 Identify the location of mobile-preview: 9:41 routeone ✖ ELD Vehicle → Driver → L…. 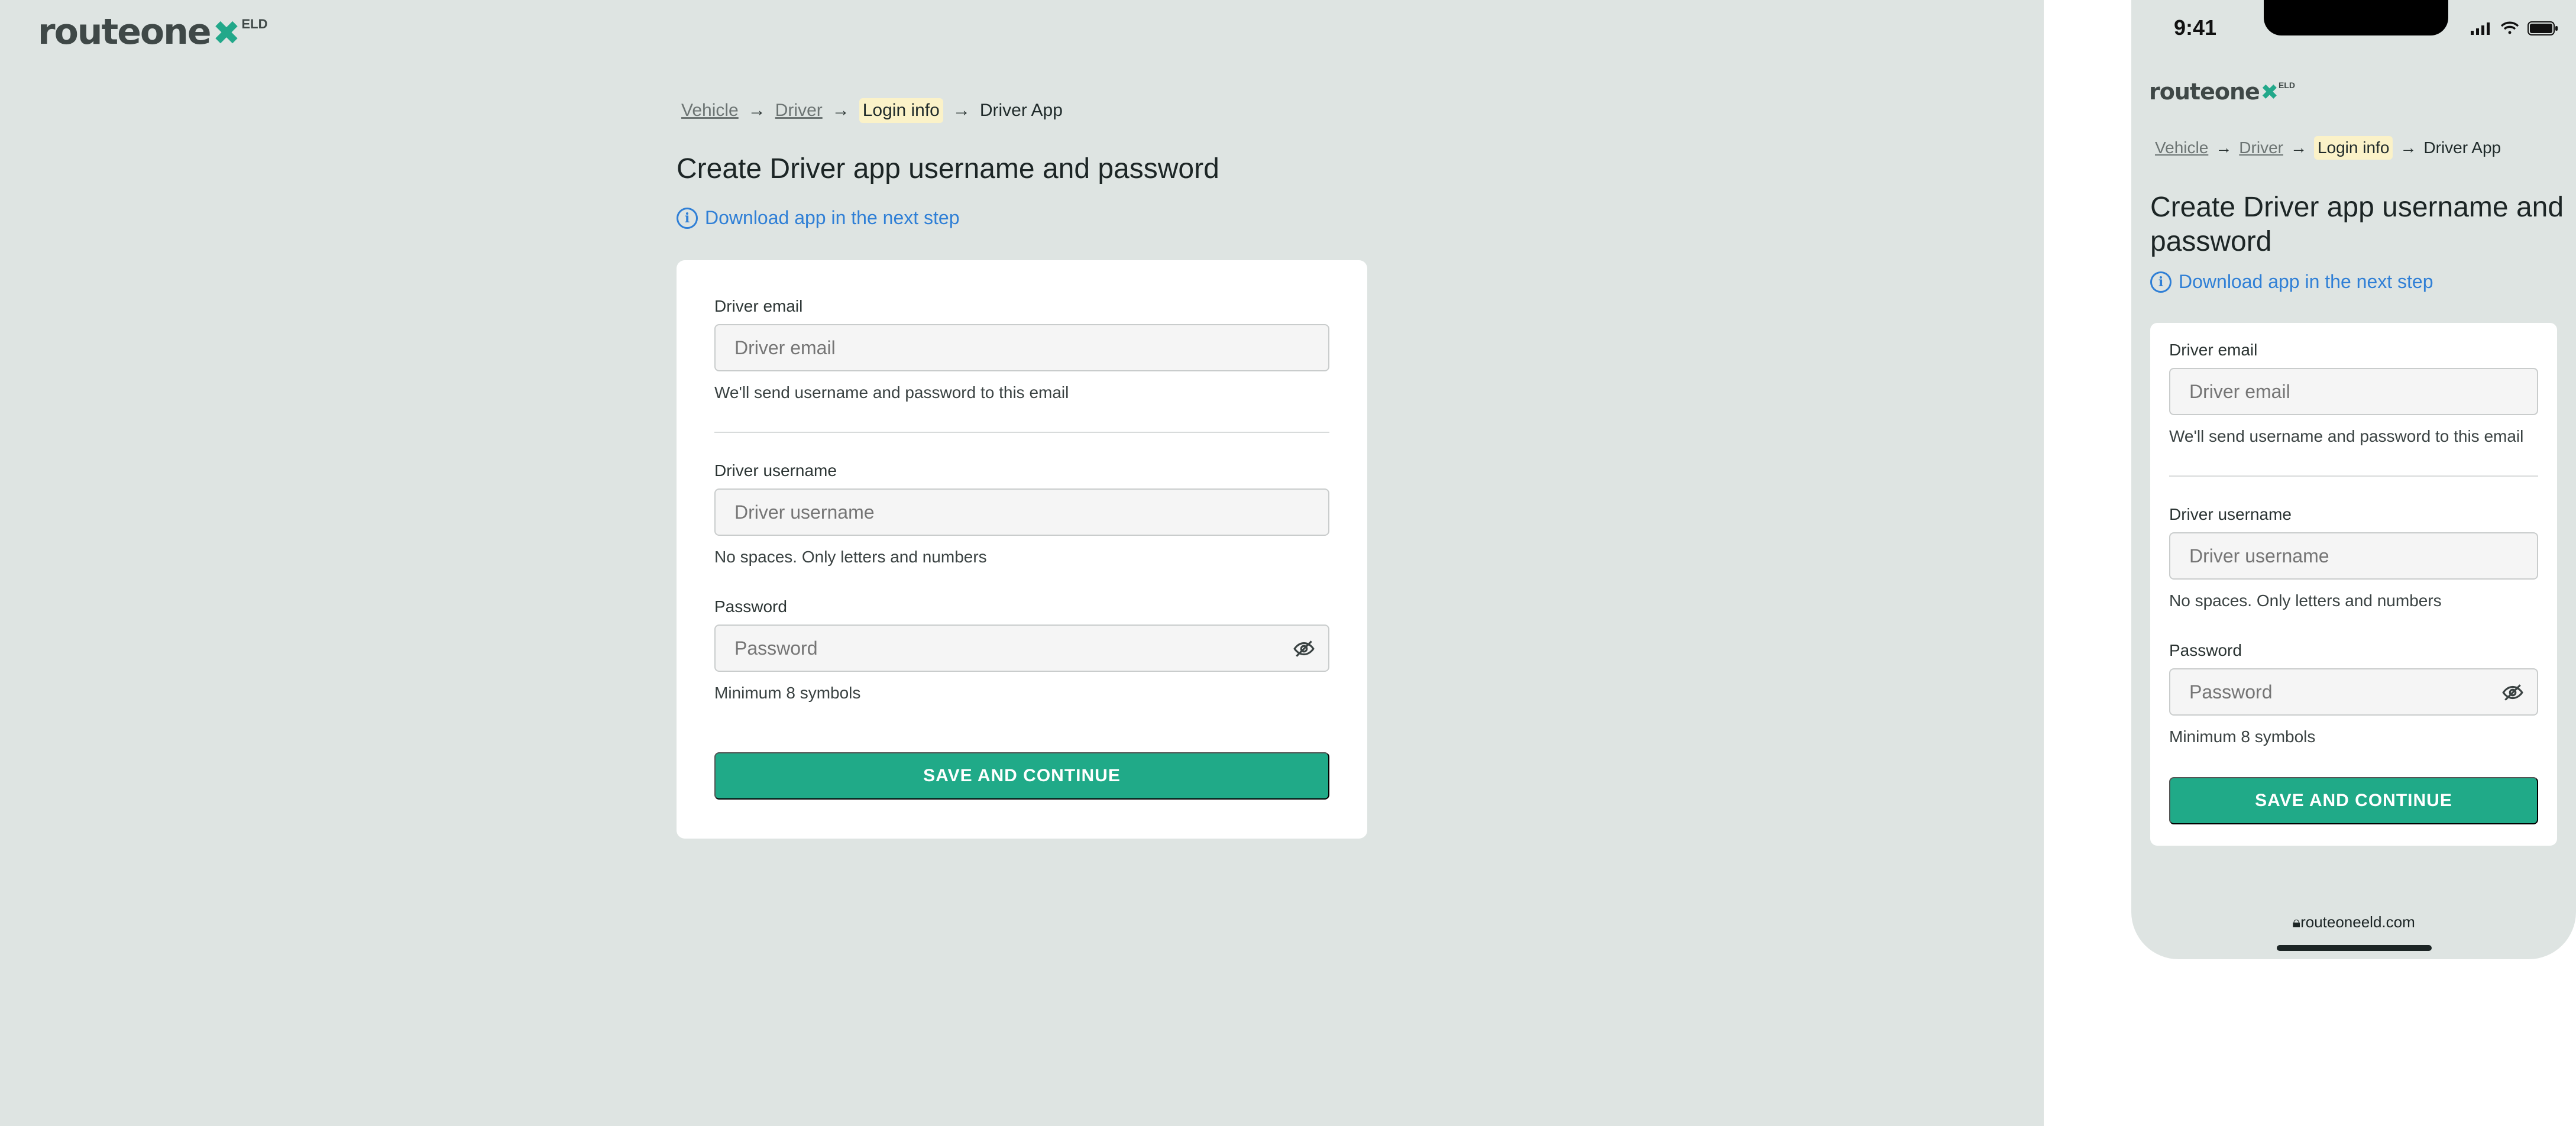
(2353, 479).